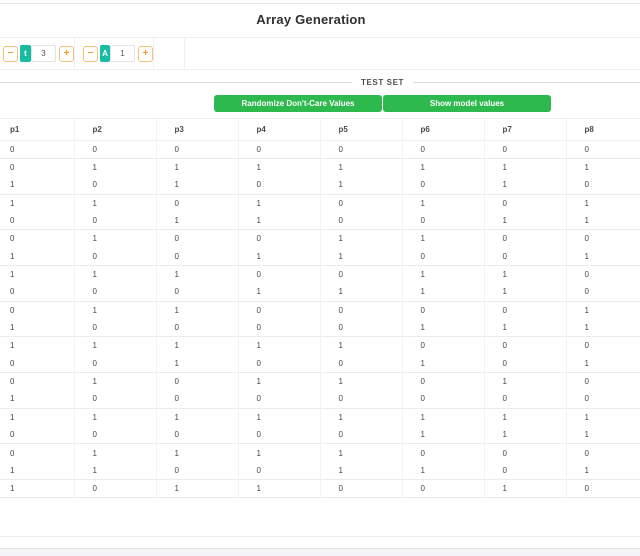 The image size is (640, 556). What do you see at coordinates (320, 310) in the screenshot?
I see `table-row: 01100001` at bounding box center [320, 310].